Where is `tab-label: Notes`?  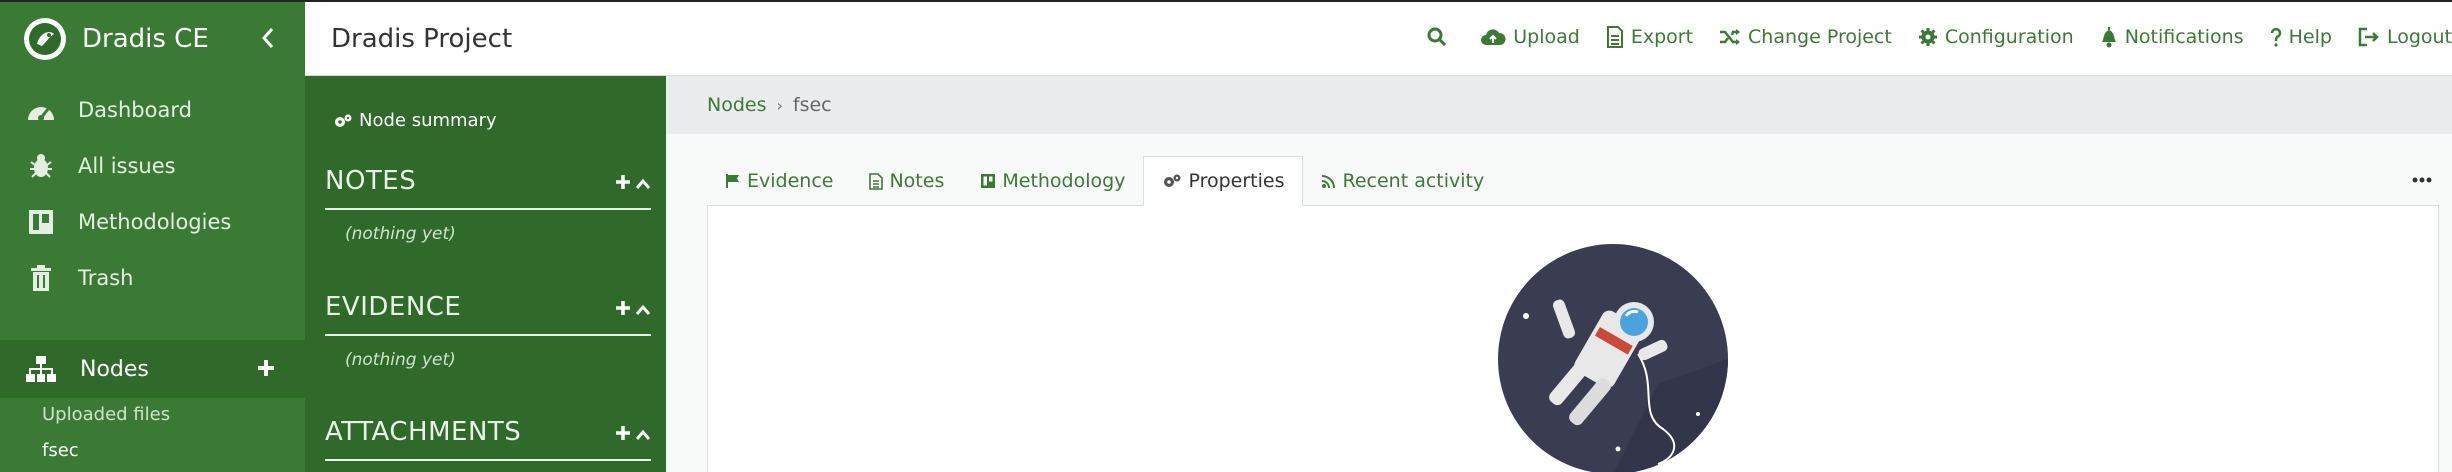
tab-label: Notes is located at coordinates (917, 181).